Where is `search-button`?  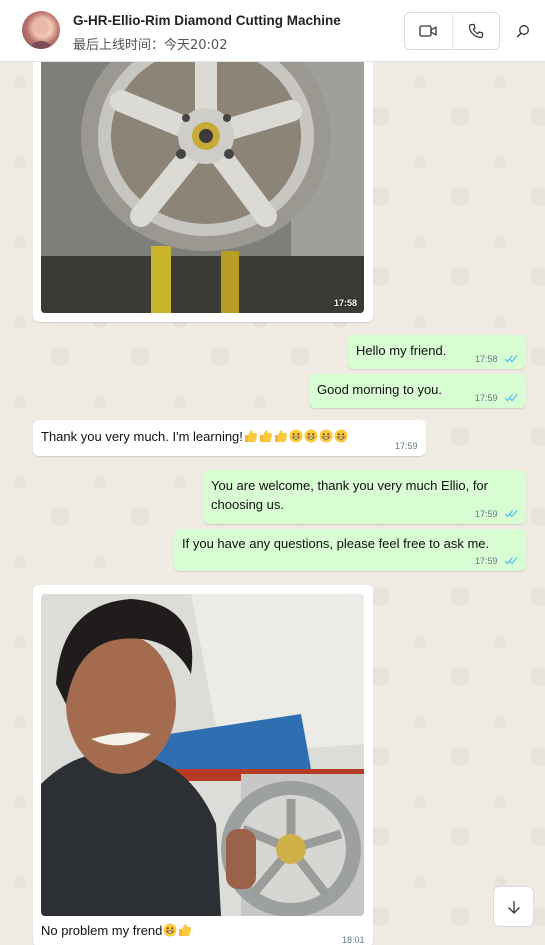
search-button is located at coordinates (523, 31).